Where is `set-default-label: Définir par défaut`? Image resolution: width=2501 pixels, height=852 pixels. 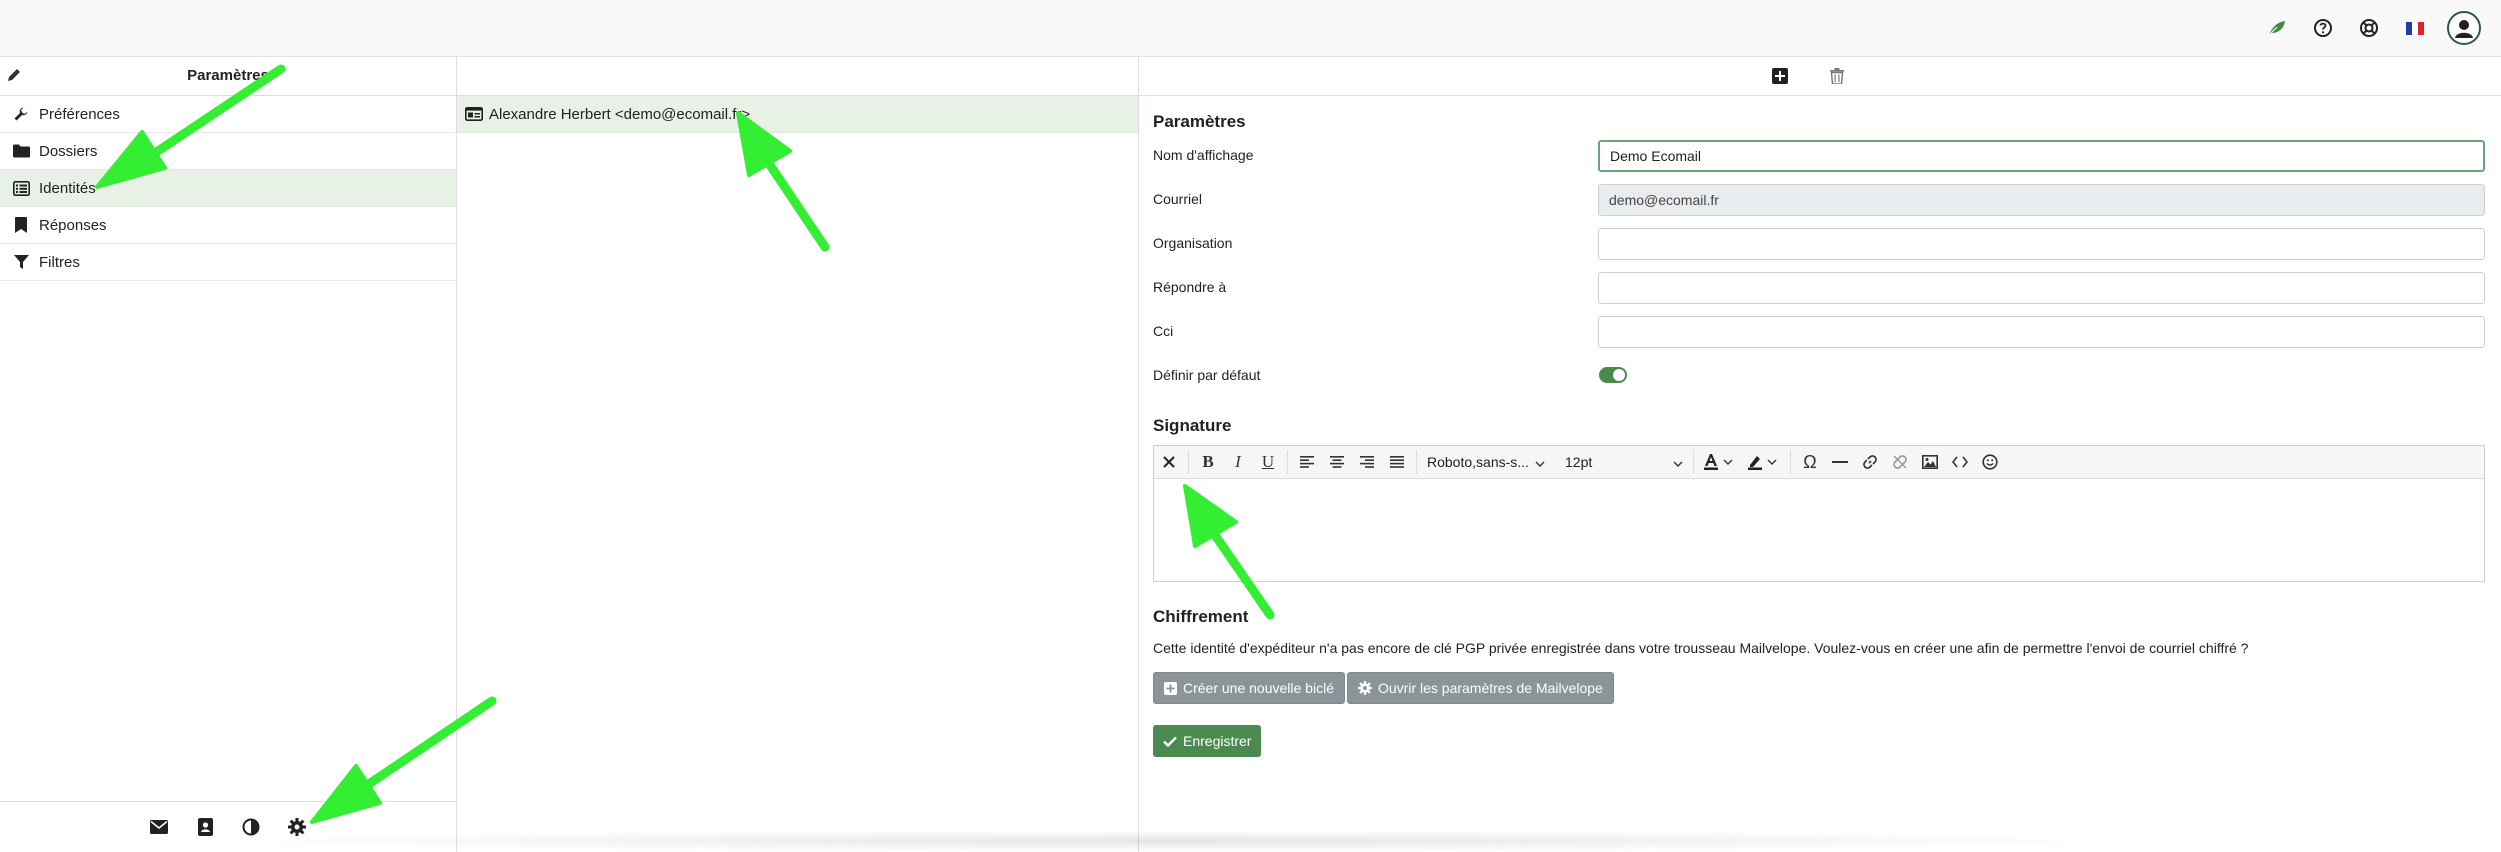
set-default-label: Définir par défaut is located at coordinates (1207, 375).